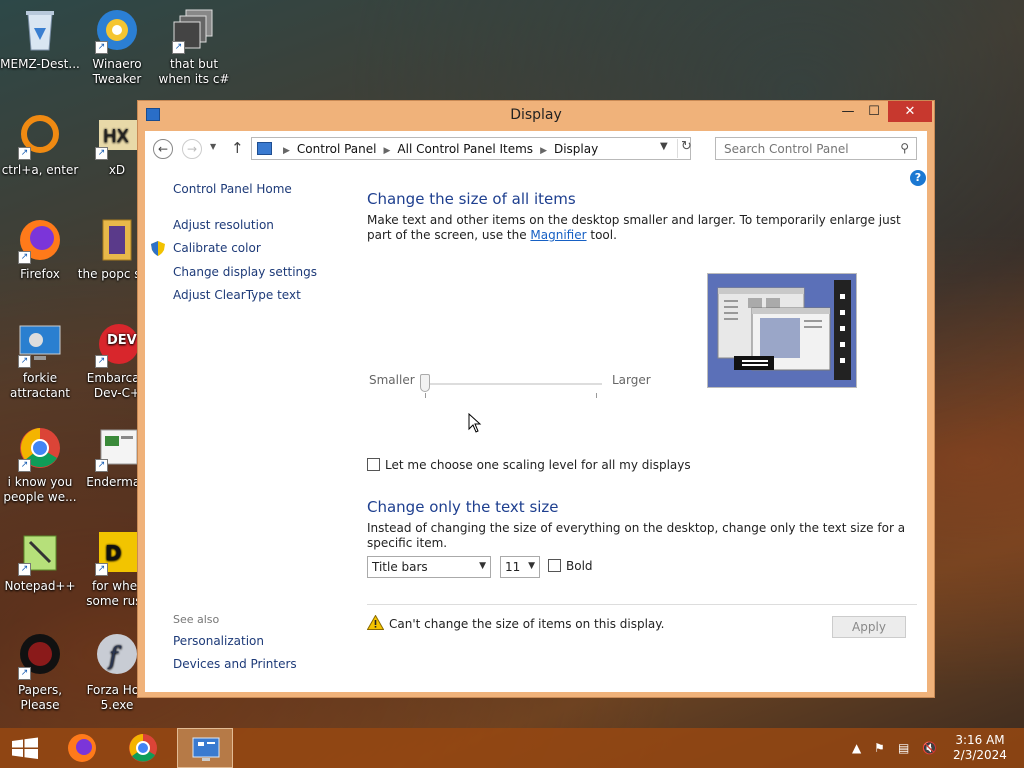 This screenshot has width=1024, height=768. Describe the element at coordinates (217, 248) in the screenshot. I see `calibrate-color-link: Calibrate color` at that location.